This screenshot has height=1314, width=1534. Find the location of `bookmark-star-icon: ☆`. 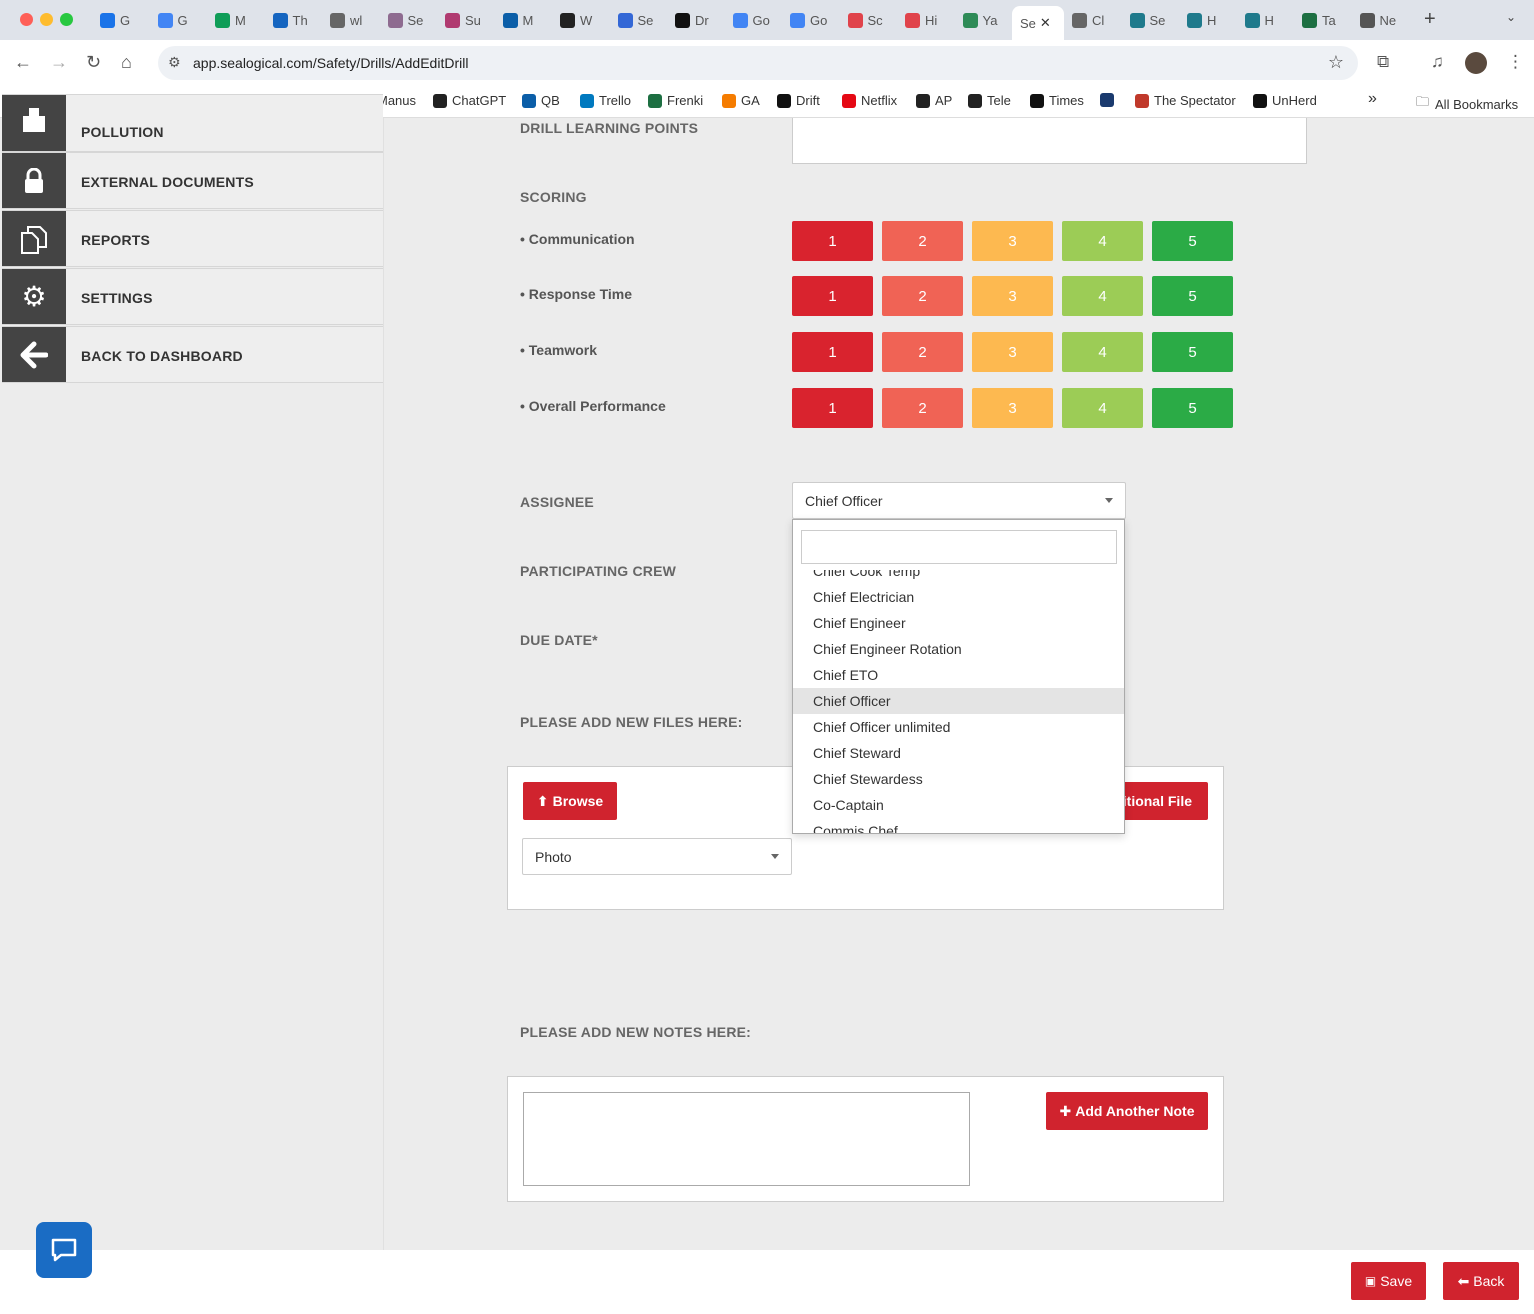

bookmark-star-icon: ☆ is located at coordinates (1336, 62).